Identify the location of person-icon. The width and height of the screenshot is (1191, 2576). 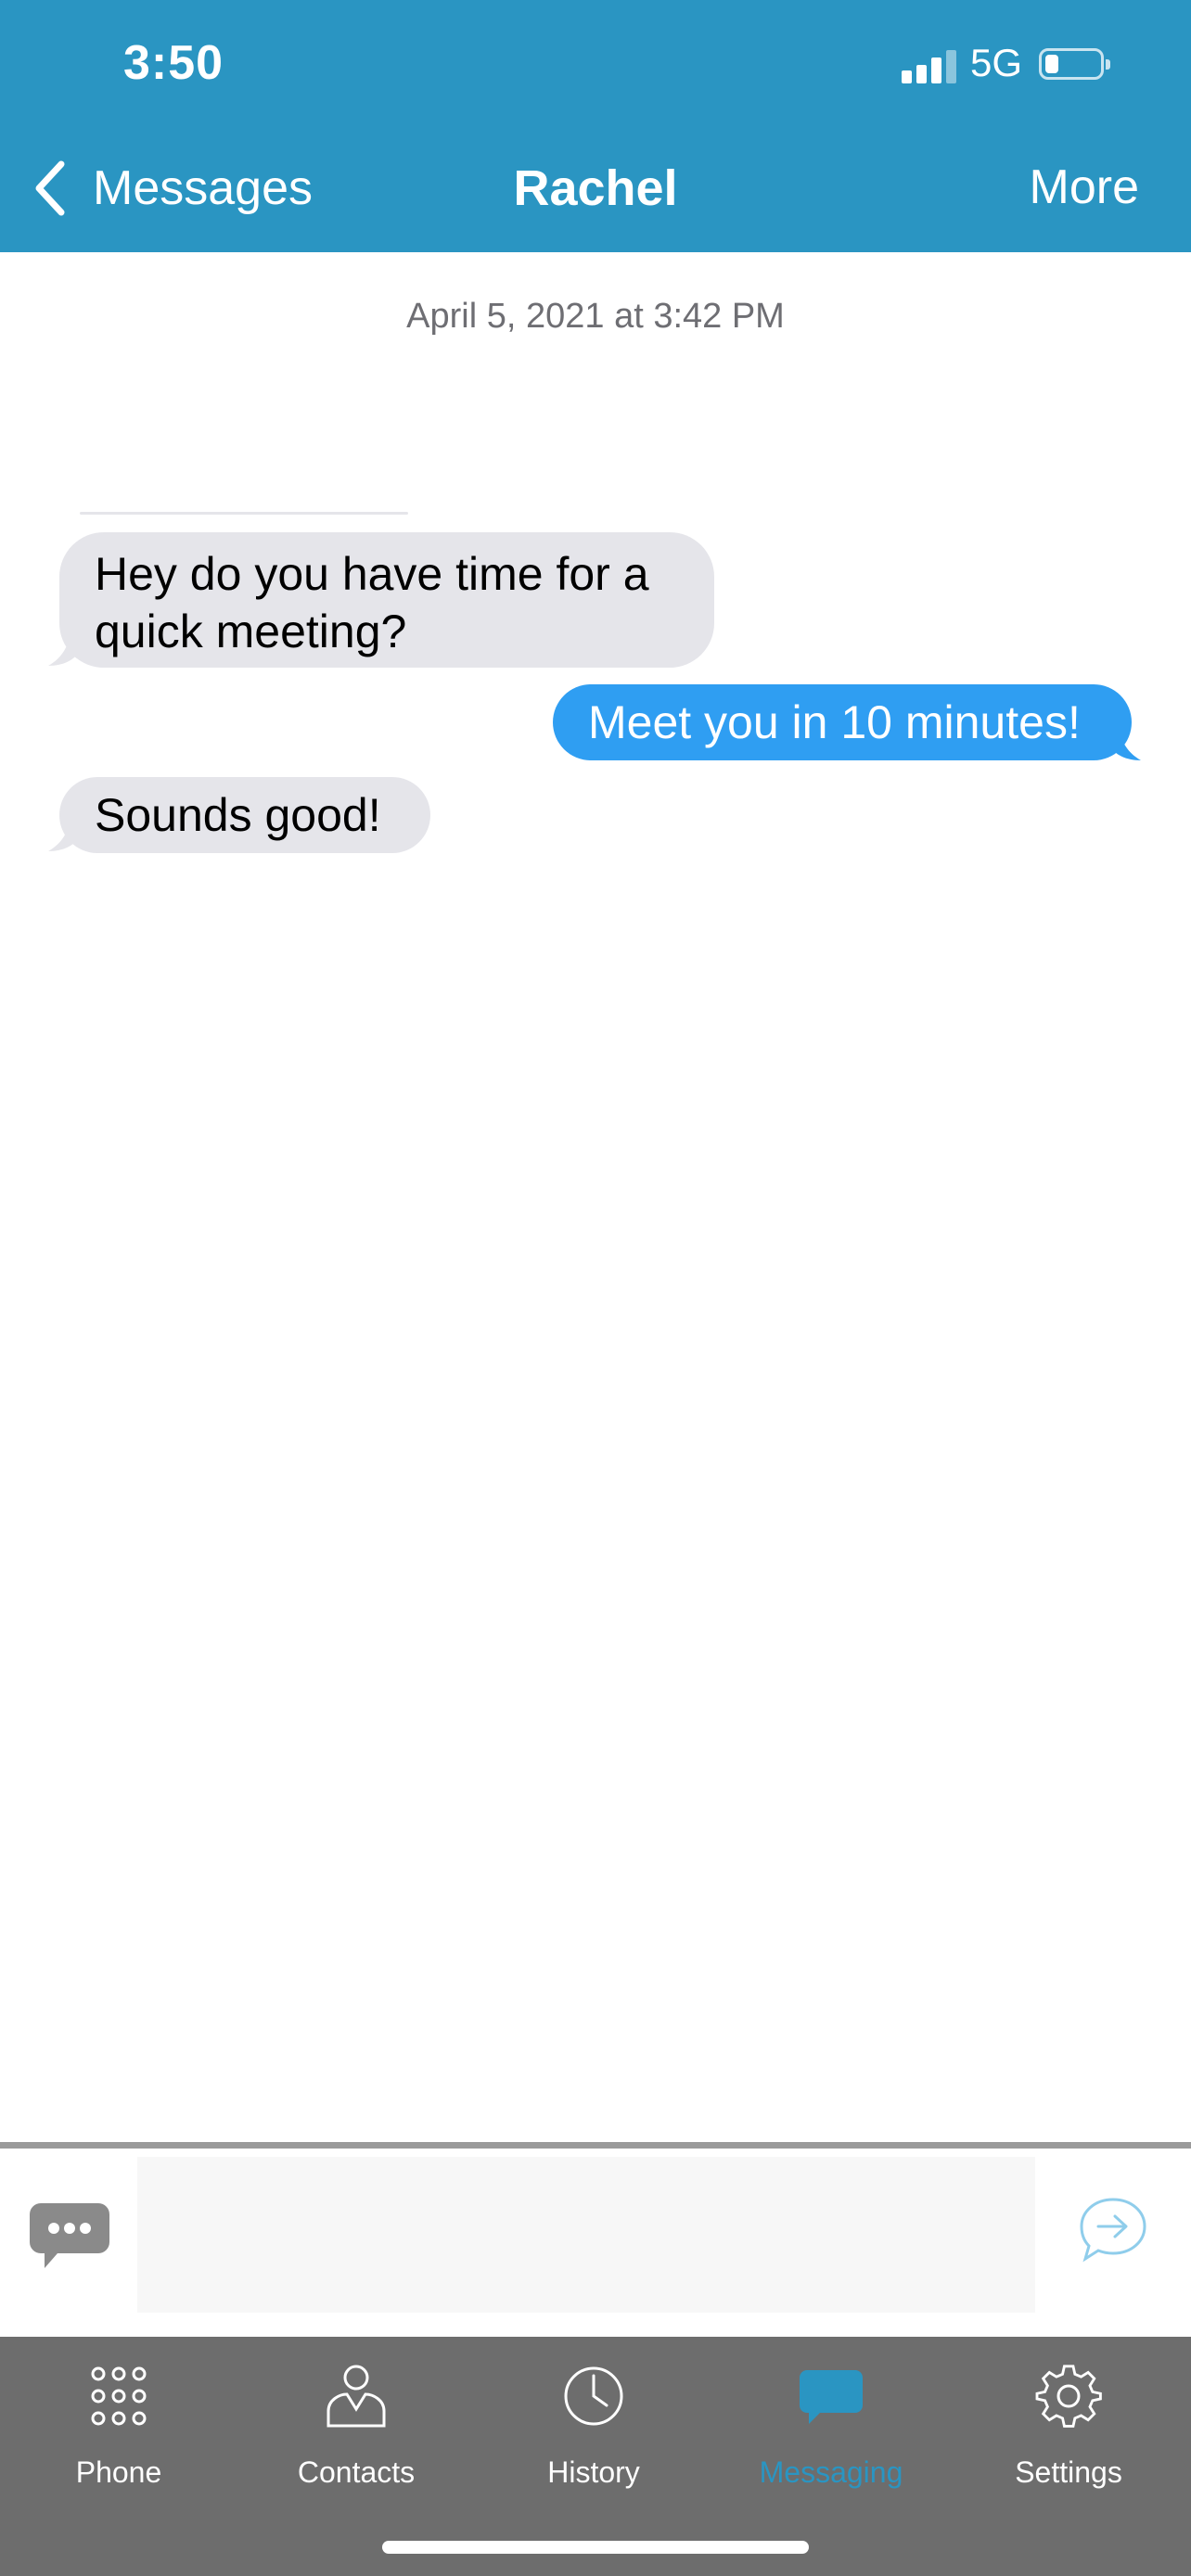
(356, 2396).